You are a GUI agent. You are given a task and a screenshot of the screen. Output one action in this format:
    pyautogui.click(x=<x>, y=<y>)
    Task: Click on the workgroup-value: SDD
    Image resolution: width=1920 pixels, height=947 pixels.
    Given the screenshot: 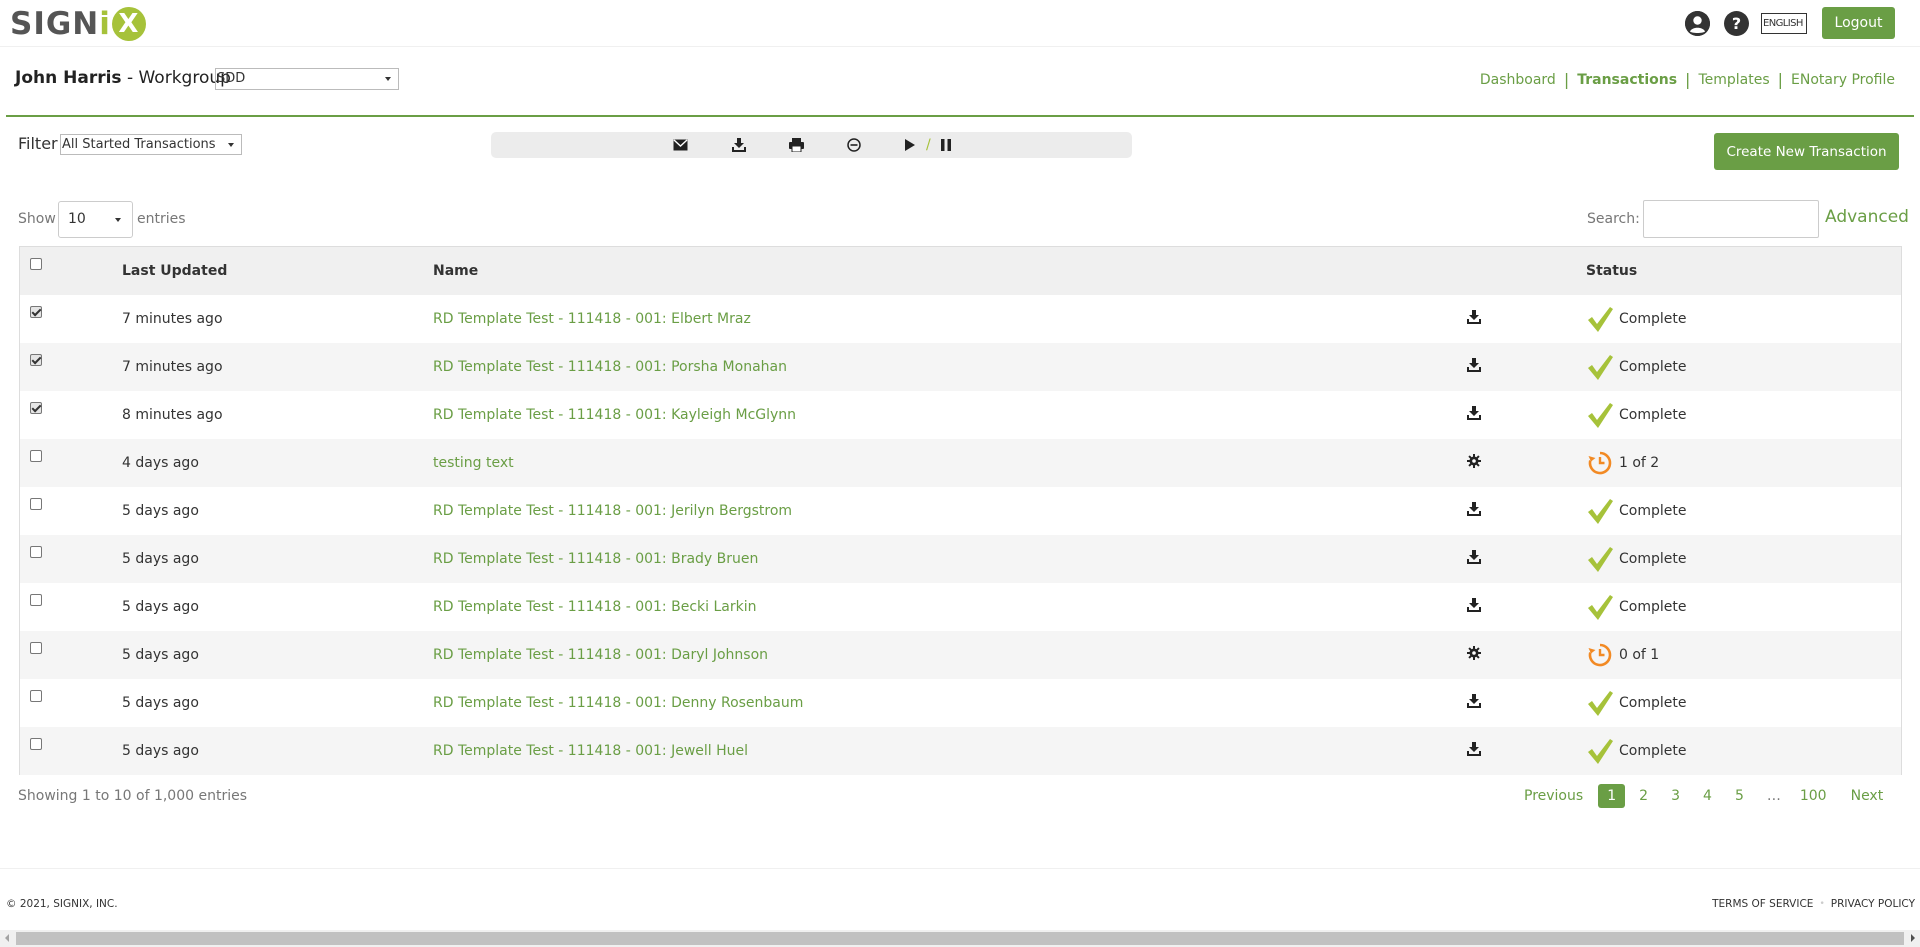 What is the action you would take?
    pyautogui.click(x=231, y=78)
    